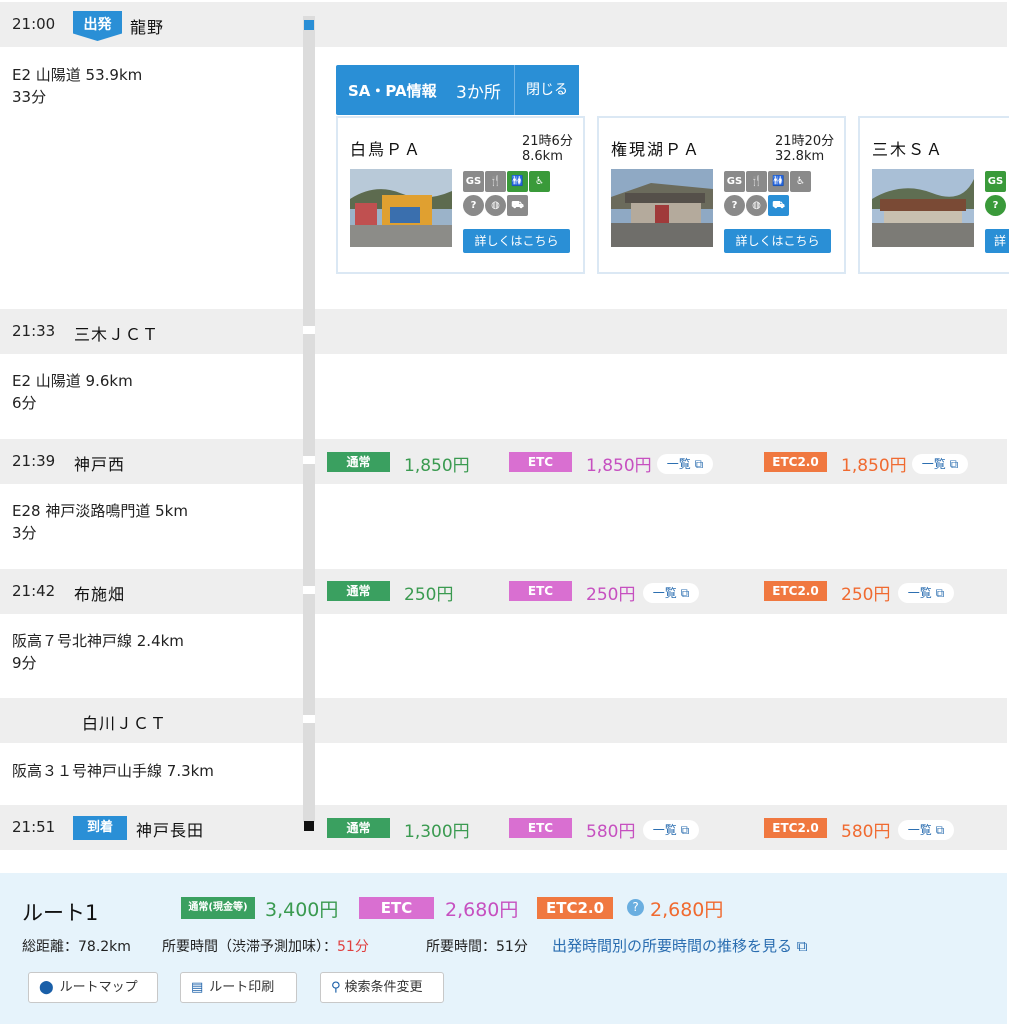 The height and width of the screenshot is (1024, 1009). What do you see at coordinates (460, 195) in the screenshot?
I see `sapa-card-shiratori: 白鳥ＰＡ 21時6分 8.6km GS 🍴 🚻 ♿ ? ◍ ⛟ 詳しくはこちら` at bounding box center [460, 195].